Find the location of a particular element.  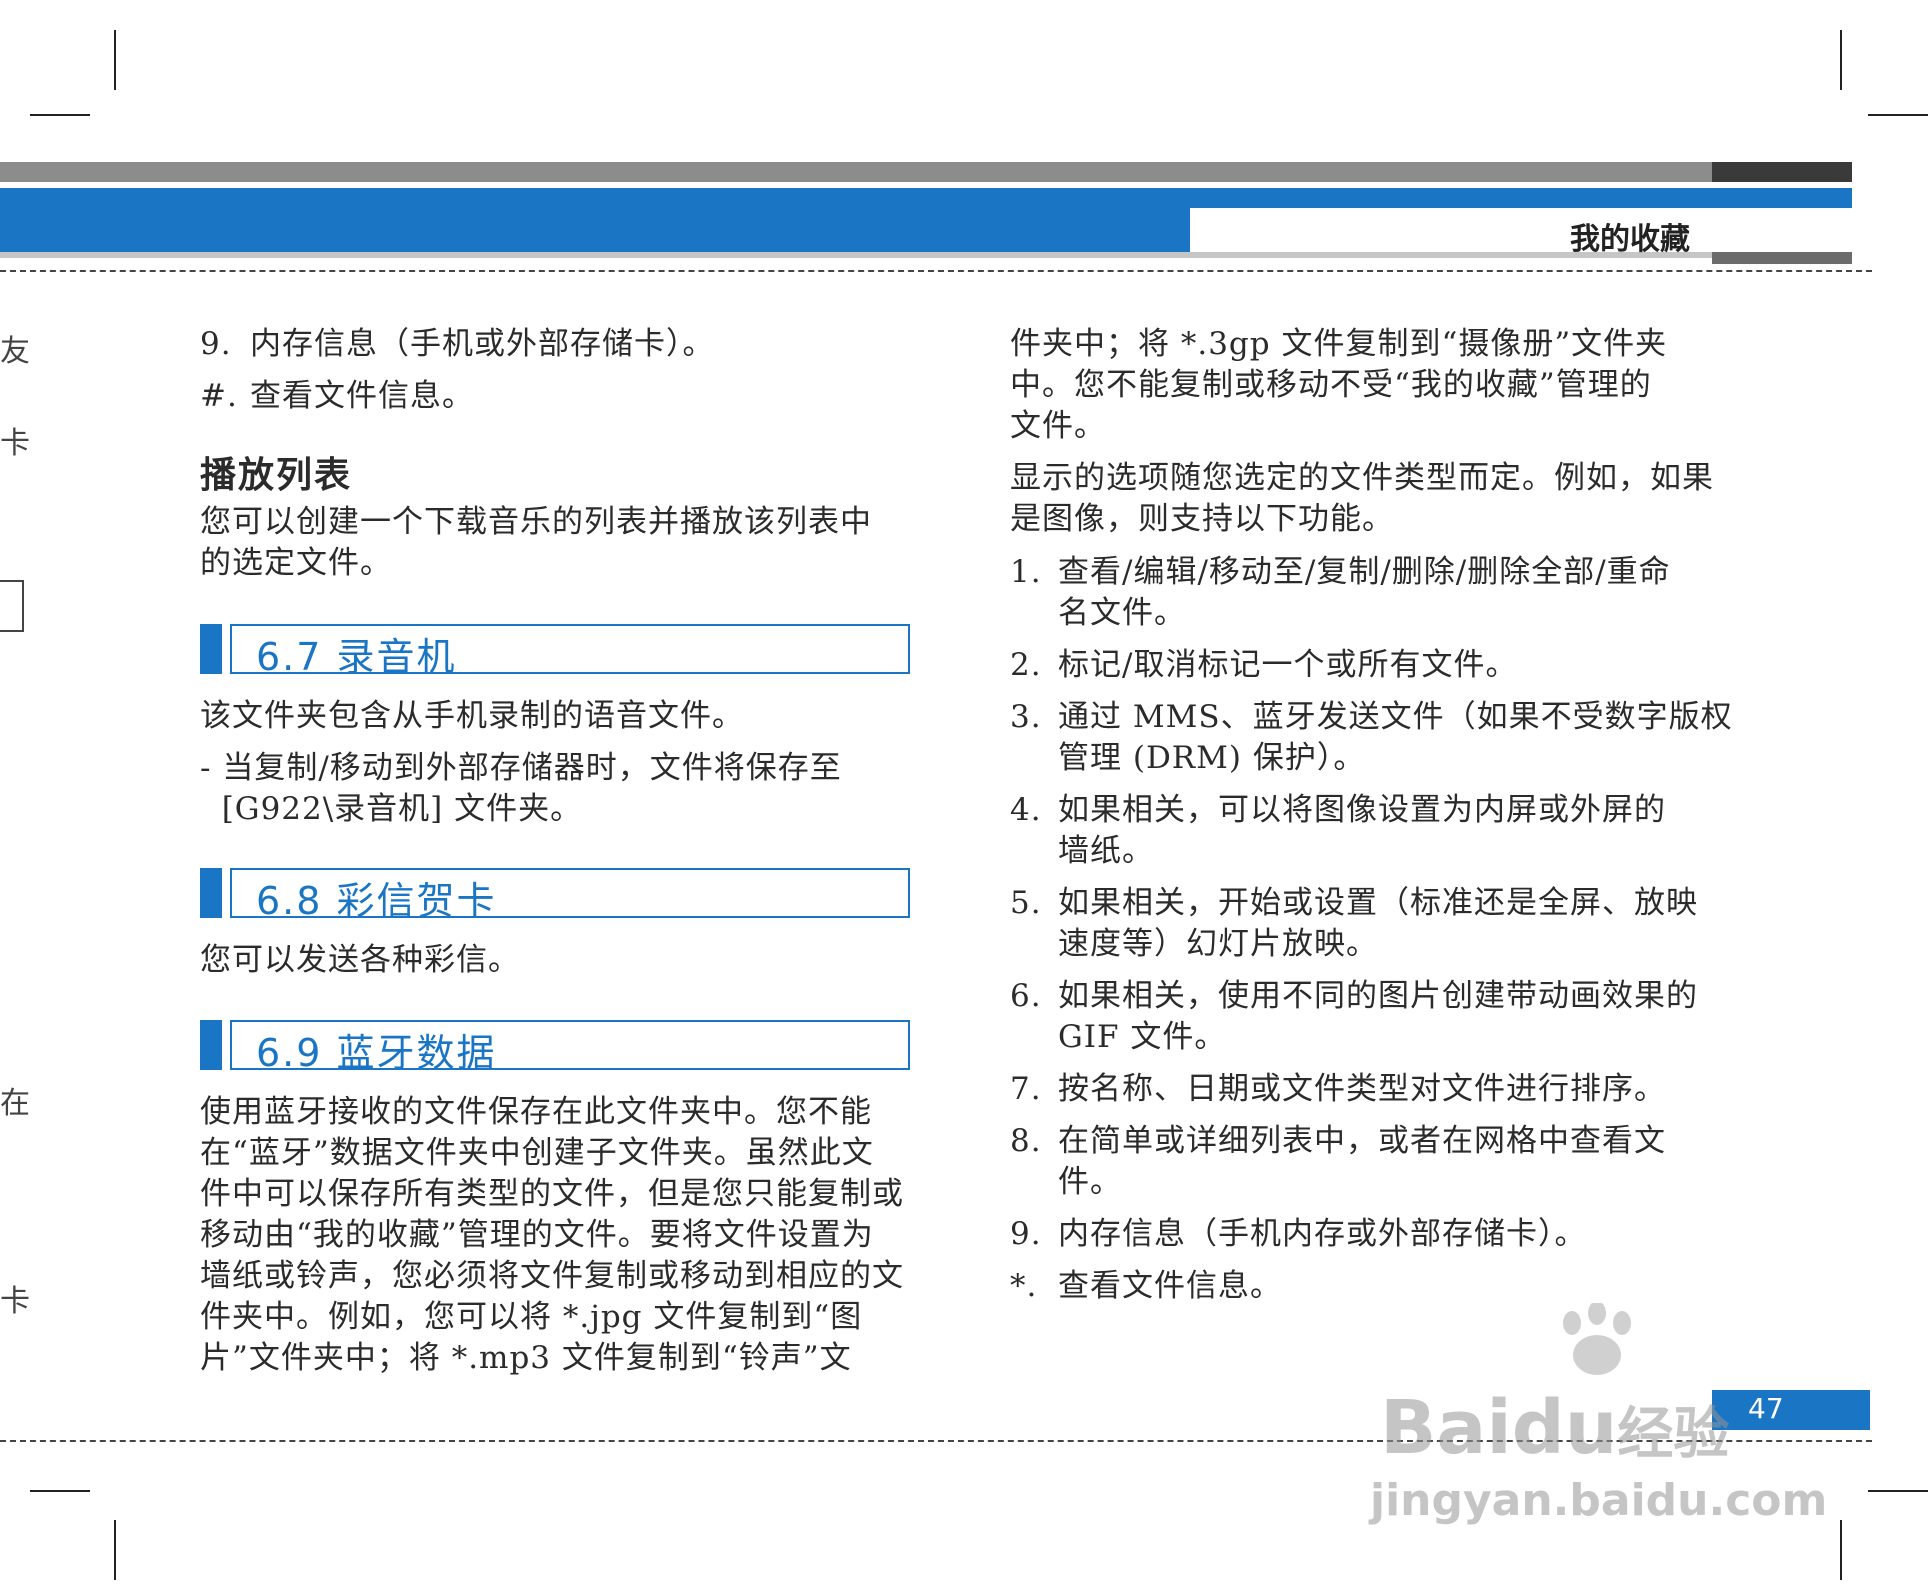

edge-char: 在 is located at coordinates (15, 1103).